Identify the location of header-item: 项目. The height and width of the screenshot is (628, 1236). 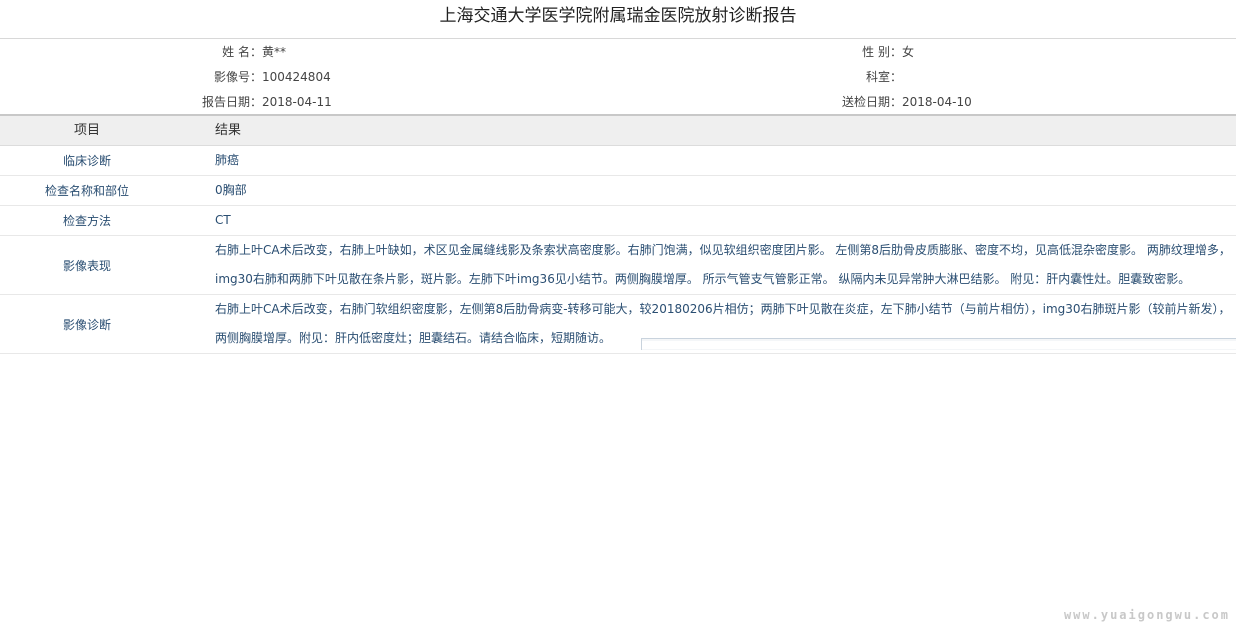
(86, 130).